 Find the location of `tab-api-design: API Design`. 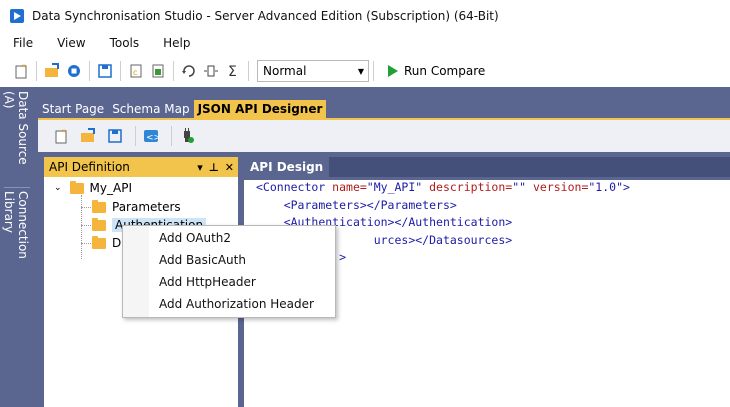

tab-api-design: API Design is located at coordinates (287, 167).